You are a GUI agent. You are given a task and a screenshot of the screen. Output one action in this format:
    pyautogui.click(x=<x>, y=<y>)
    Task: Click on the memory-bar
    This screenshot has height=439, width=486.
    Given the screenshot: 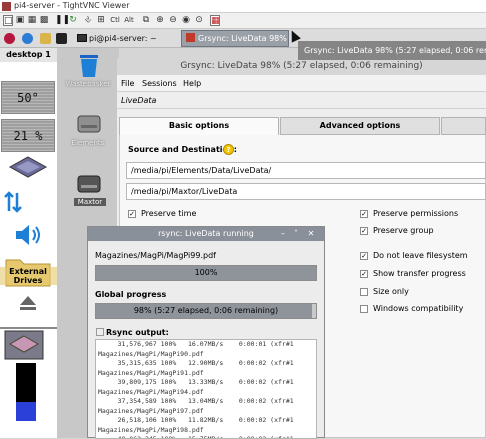 What is the action you would take?
    pyautogui.click(x=26, y=392)
    